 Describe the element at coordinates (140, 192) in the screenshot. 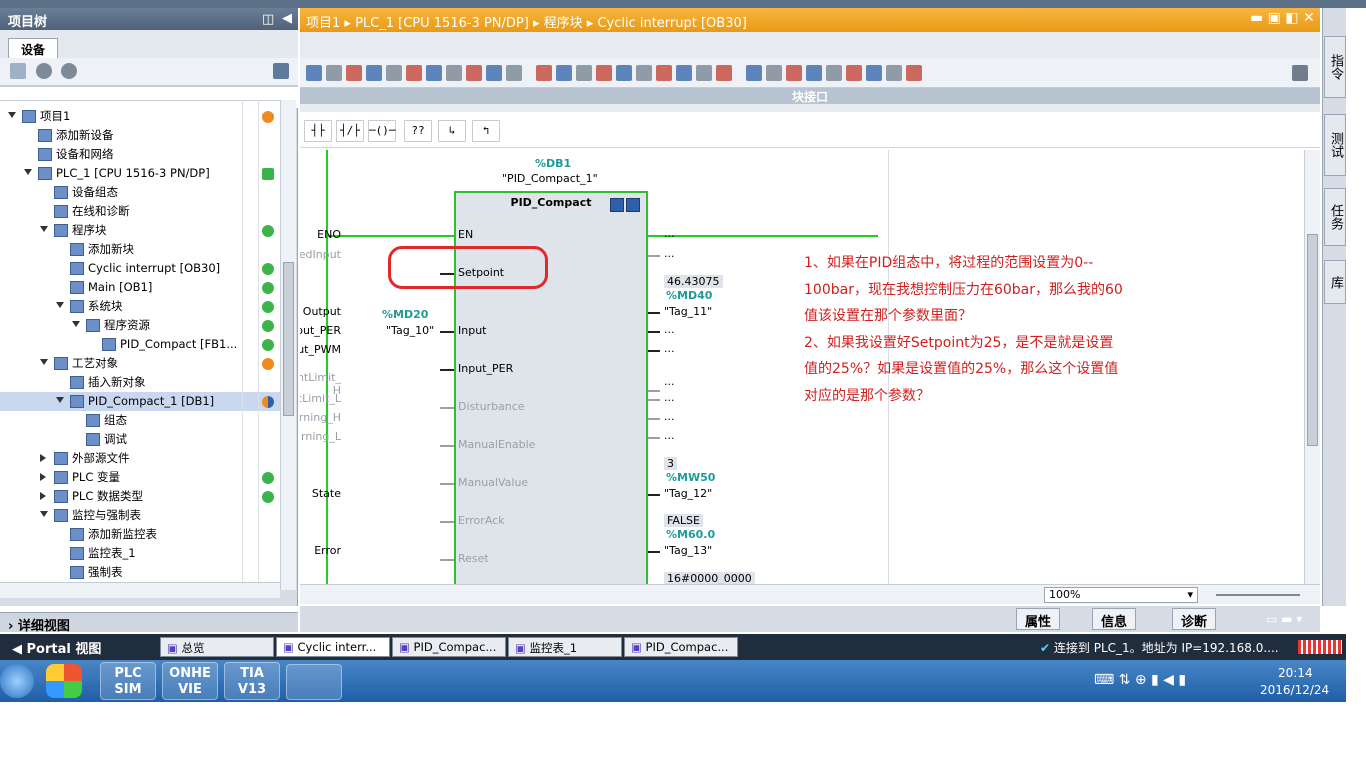

I see `tree-item: 设备组态` at that location.